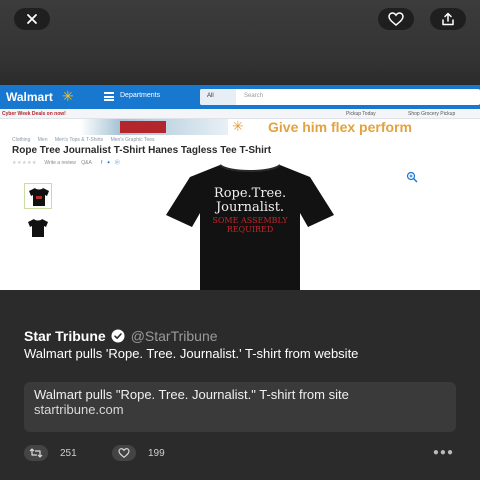 The height and width of the screenshot is (480, 480). Describe the element at coordinates (109, 96) in the screenshot. I see `menu-icon` at that location.